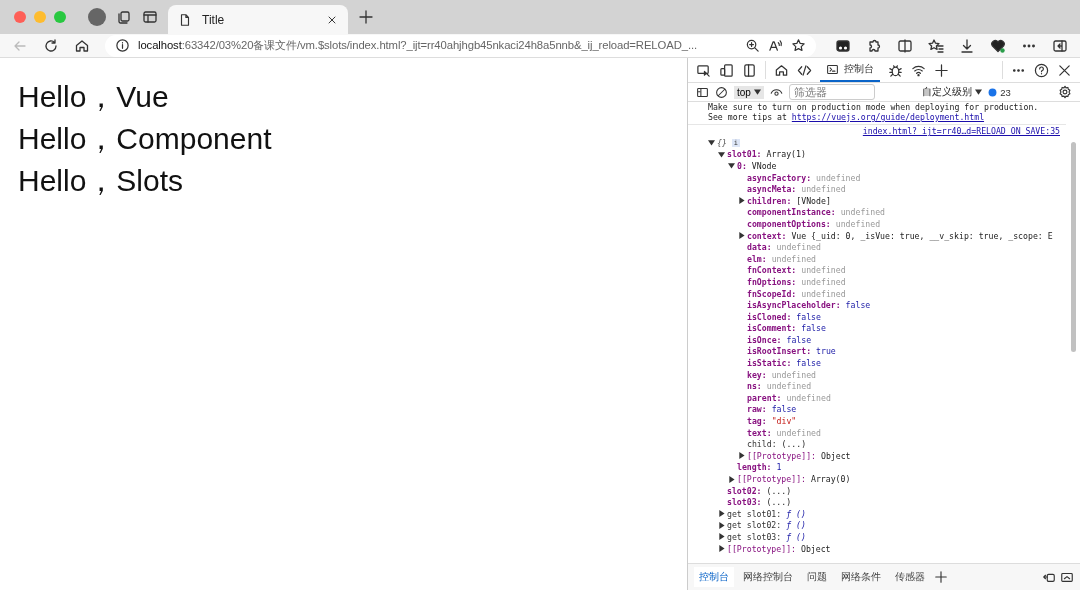  What do you see at coordinates (769, 316) in the screenshot?
I see `property-key: isCloned:` at bounding box center [769, 316].